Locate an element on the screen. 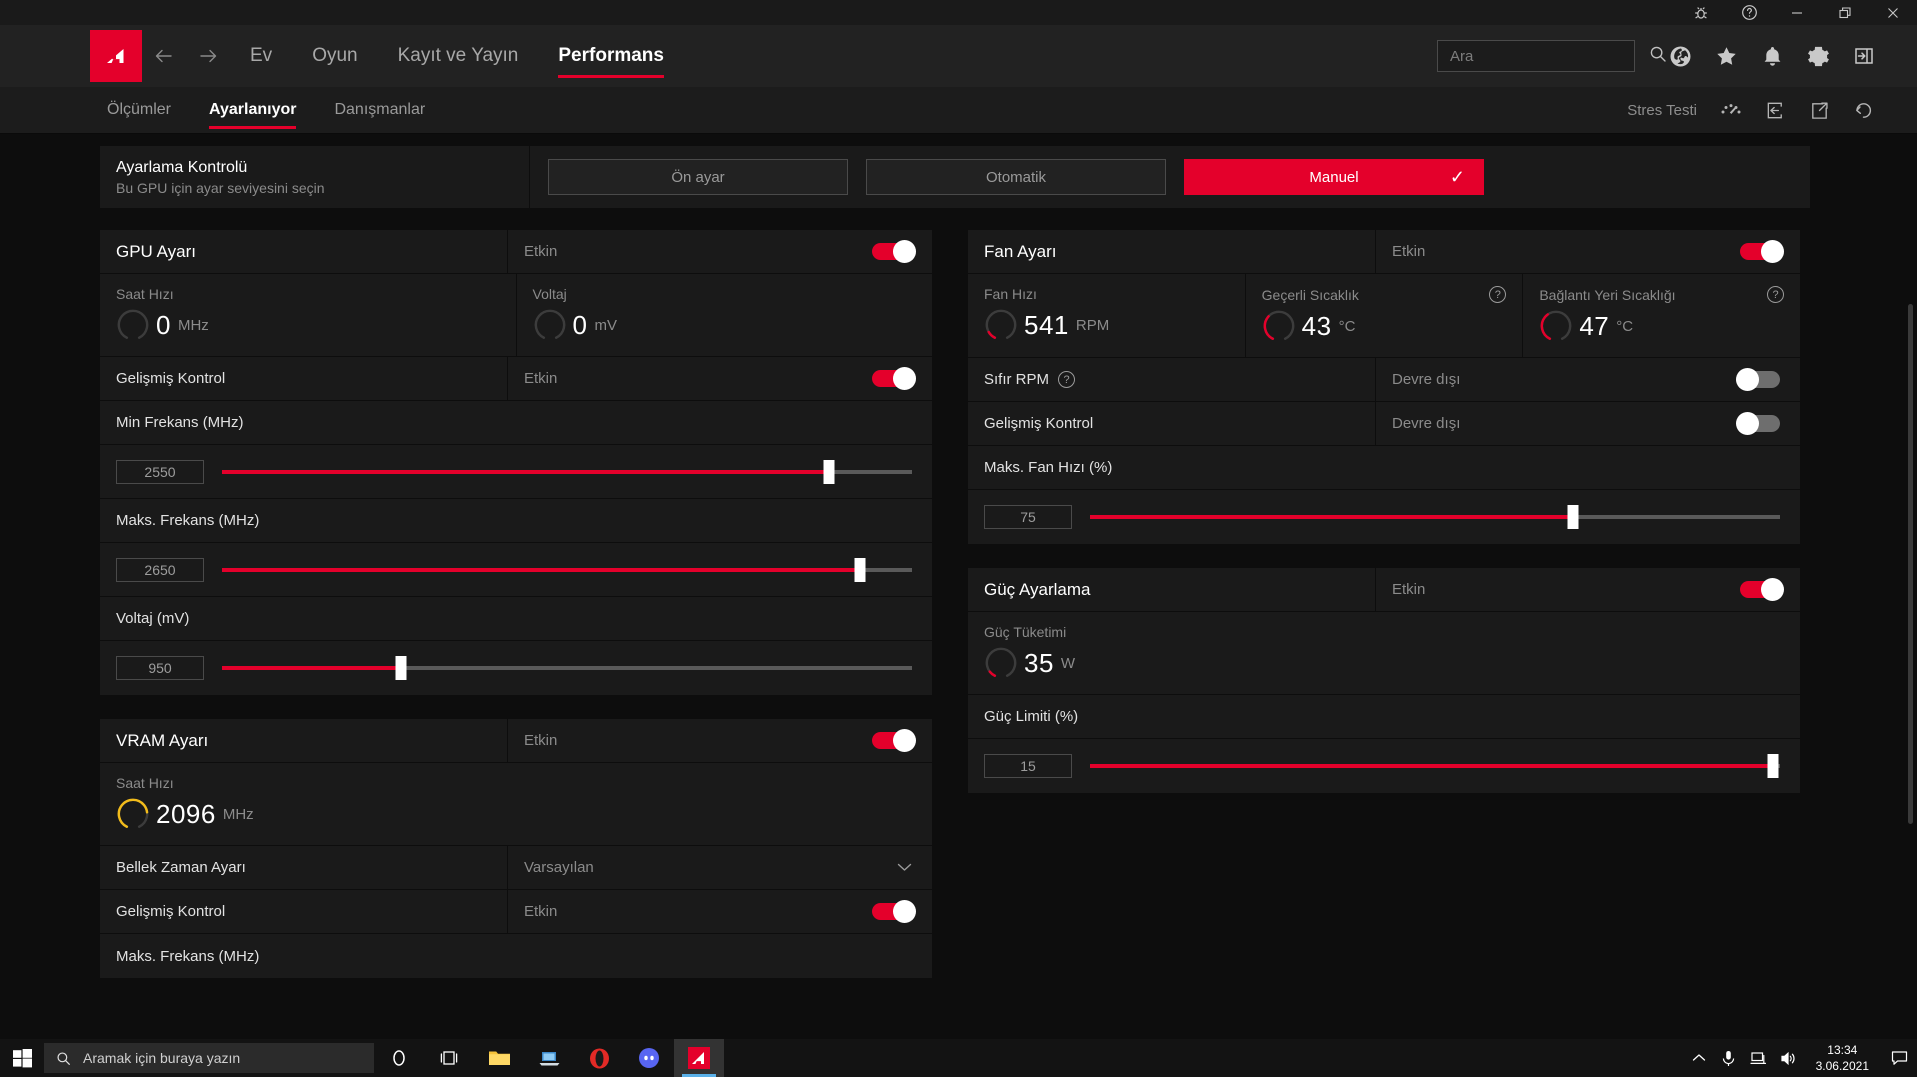 The image size is (1917, 1077). power-limit-track is located at coordinates (1435, 766).